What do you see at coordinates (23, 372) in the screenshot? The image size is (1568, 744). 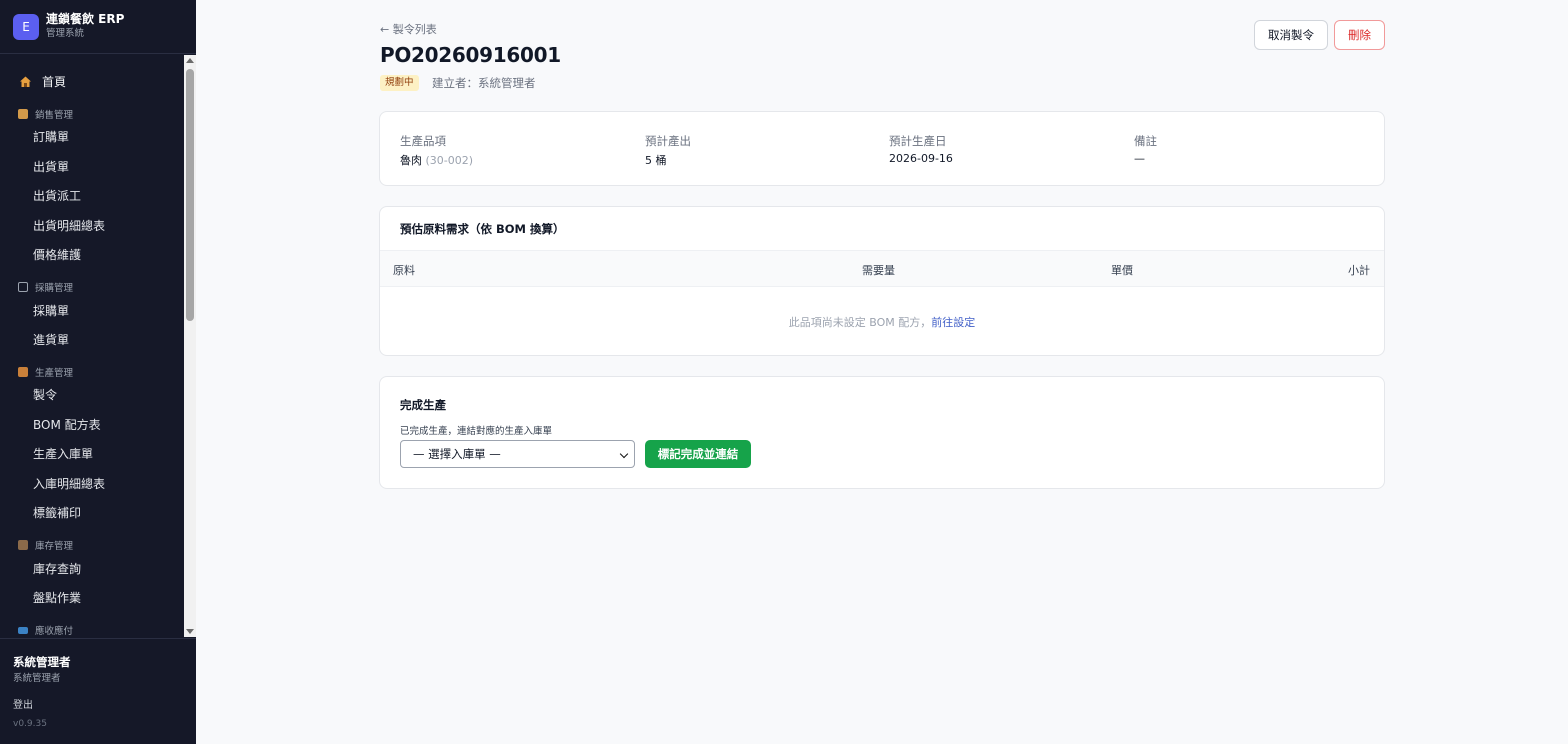 I see `factory-icon` at bounding box center [23, 372].